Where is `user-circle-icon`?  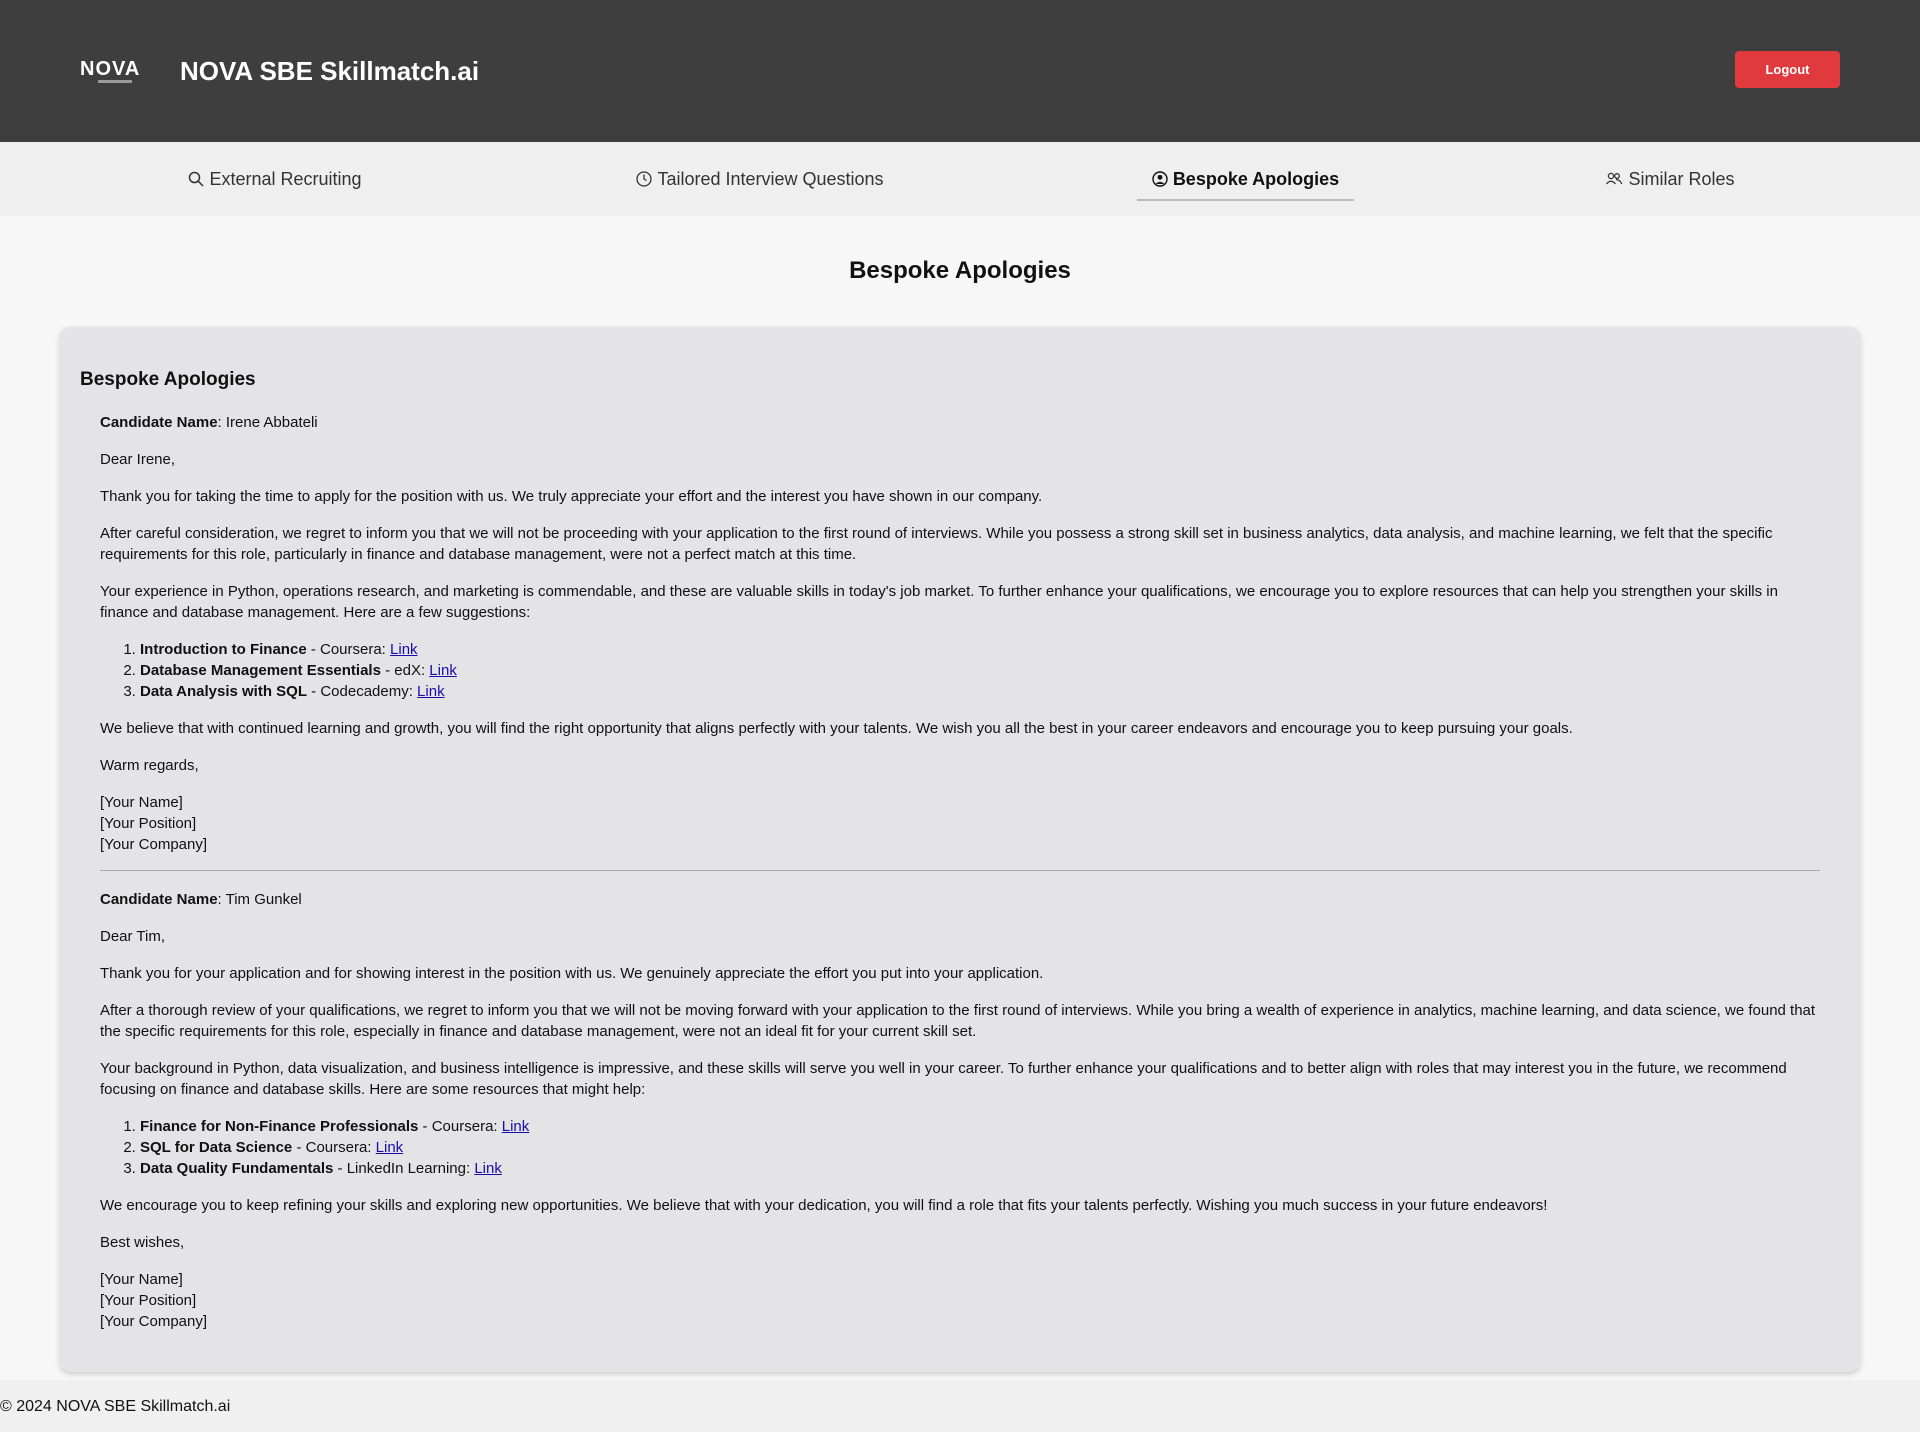
user-circle-icon is located at coordinates (1160, 179).